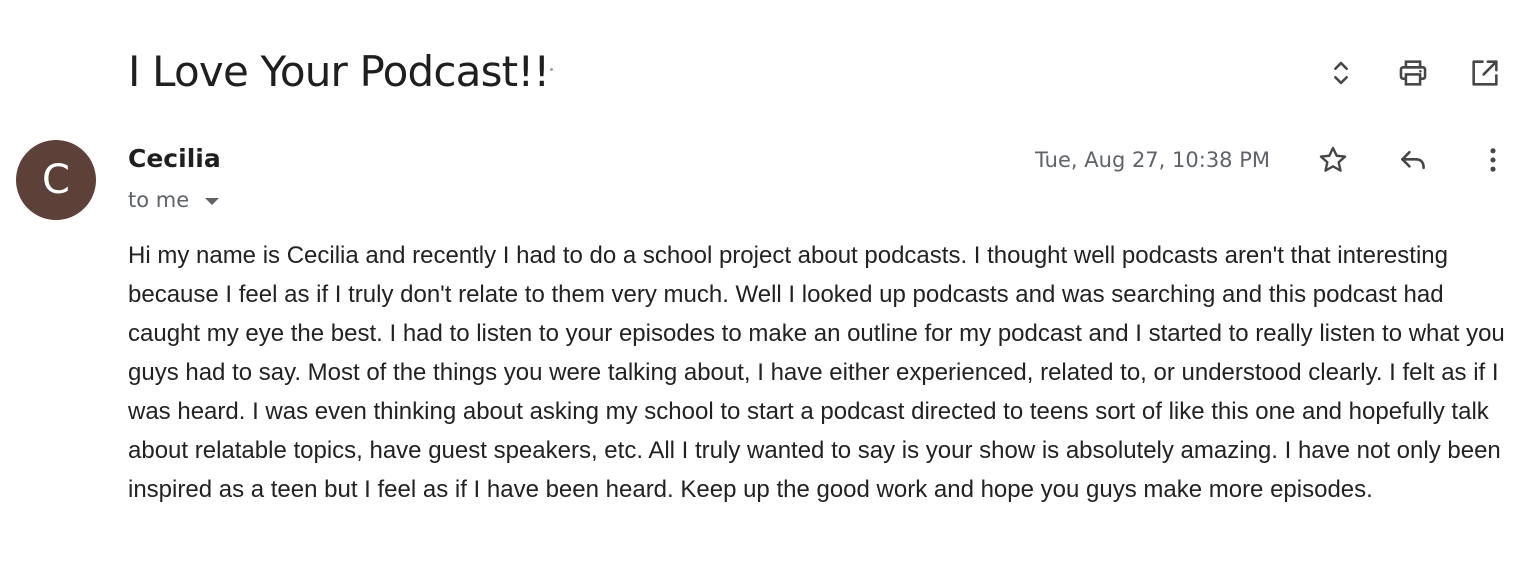 The image size is (1536, 574). I want to click on print-icon, so click(1413, 73).